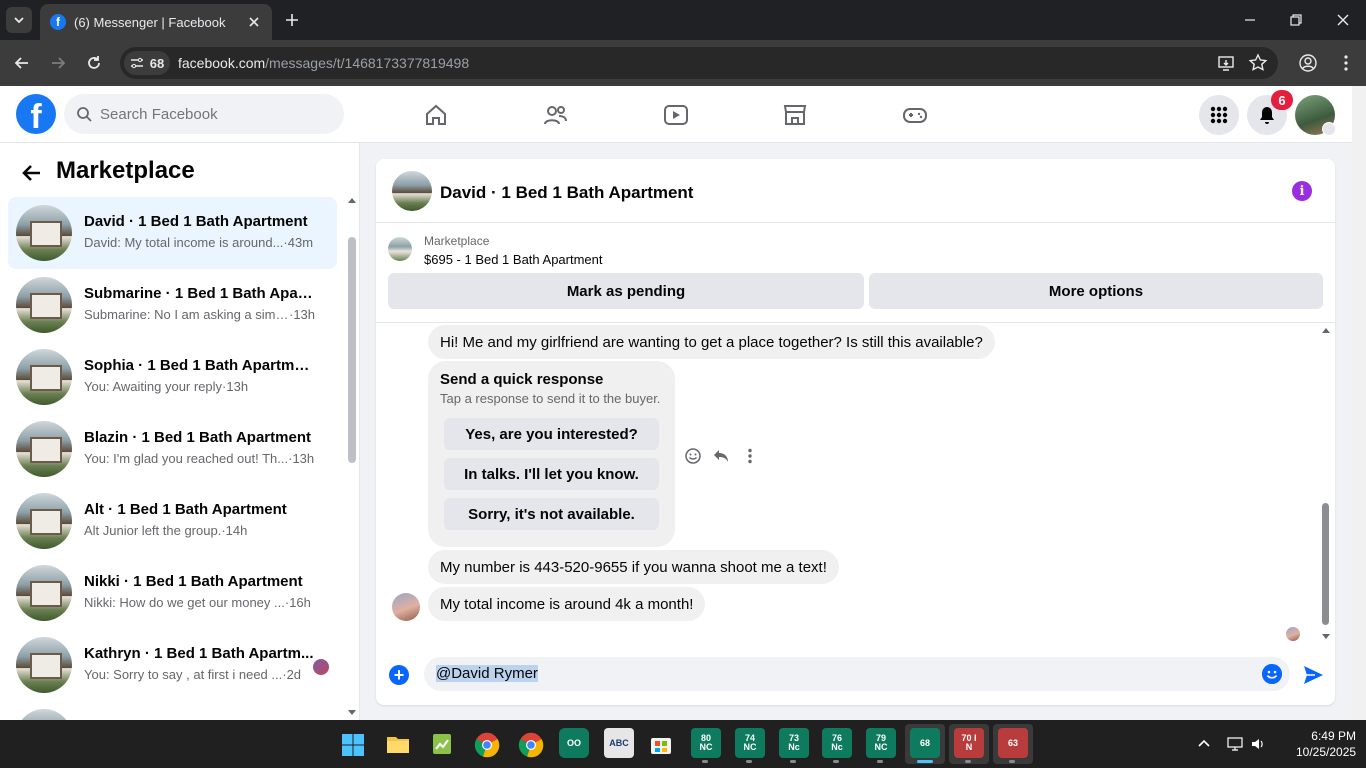 The image size is (1366, 768). What do you see at coordinates (567, 604) in the screenshot?
I see `message-bubble: My total income is around 4k a month!` at bounding box center [567, 604].